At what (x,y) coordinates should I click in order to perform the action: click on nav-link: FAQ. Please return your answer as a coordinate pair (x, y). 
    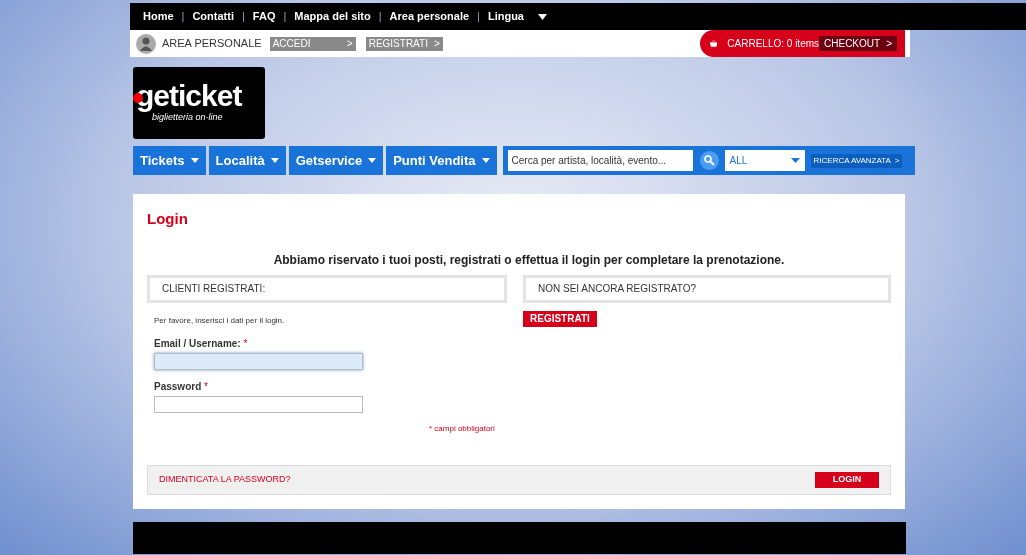
    Looking at the image, I should click on (264, 16).